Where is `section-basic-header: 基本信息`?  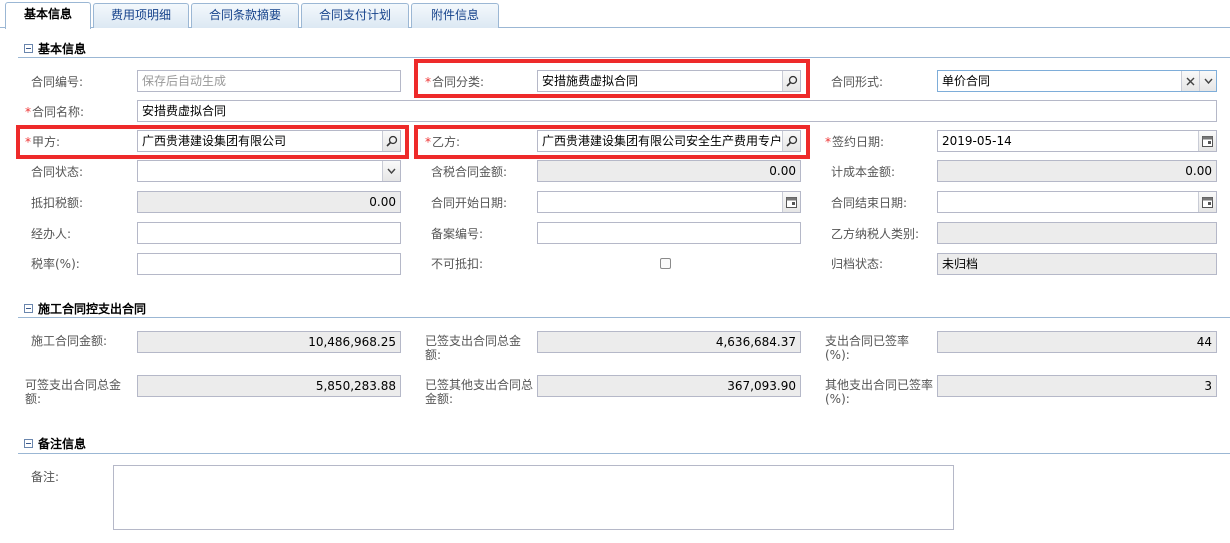
section-basic-header: 基本信息 is located at coordinates (55, 49).